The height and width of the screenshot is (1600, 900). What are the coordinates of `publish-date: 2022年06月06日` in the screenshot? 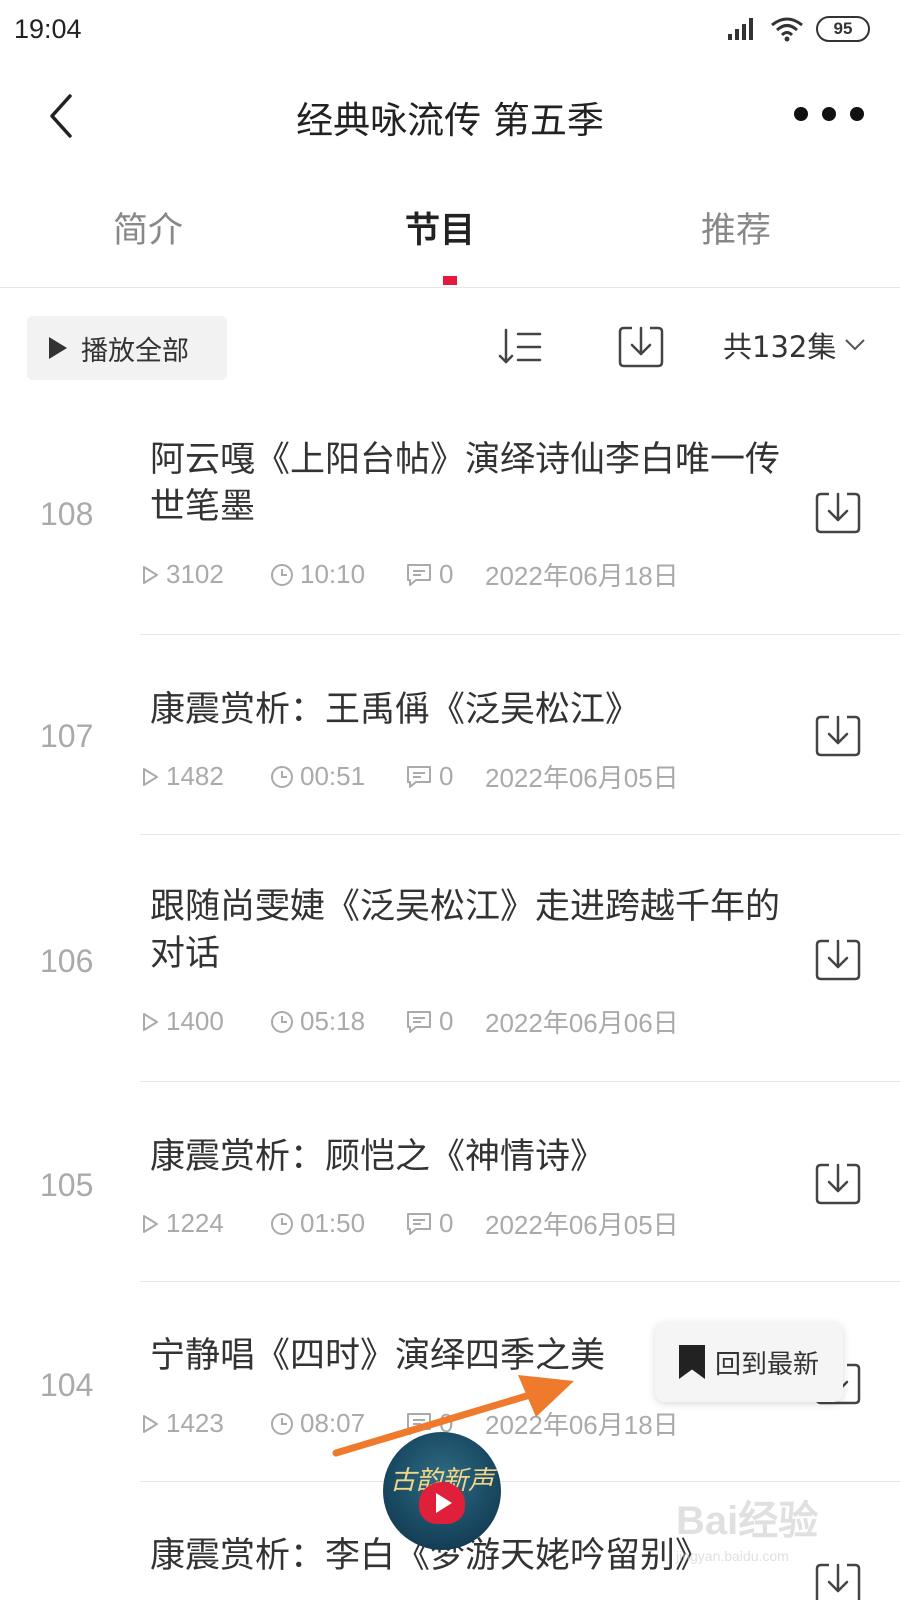 It's located at (582, 1023).